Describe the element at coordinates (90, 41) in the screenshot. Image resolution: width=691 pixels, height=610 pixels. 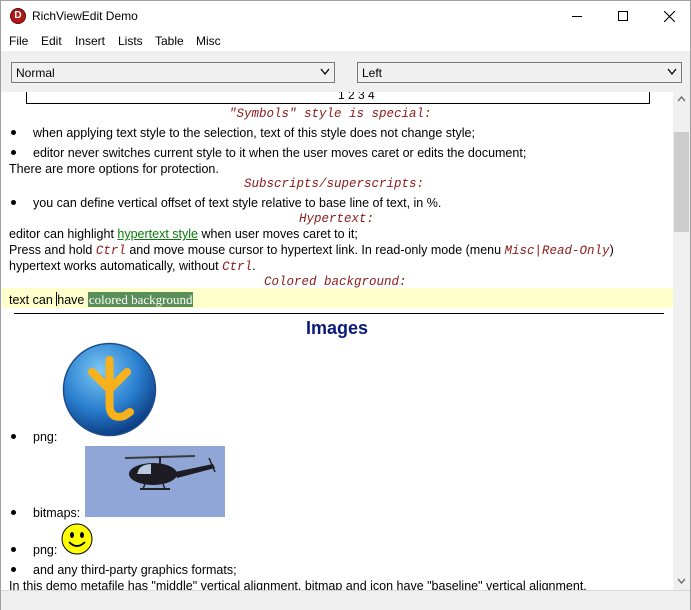
I see `menu-insert: Insert` at that location.